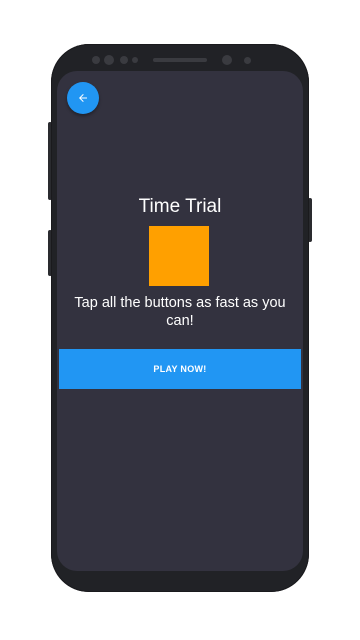 The image size is (360, 640). I want to click on earpiece-speaker, so click(180, 60).